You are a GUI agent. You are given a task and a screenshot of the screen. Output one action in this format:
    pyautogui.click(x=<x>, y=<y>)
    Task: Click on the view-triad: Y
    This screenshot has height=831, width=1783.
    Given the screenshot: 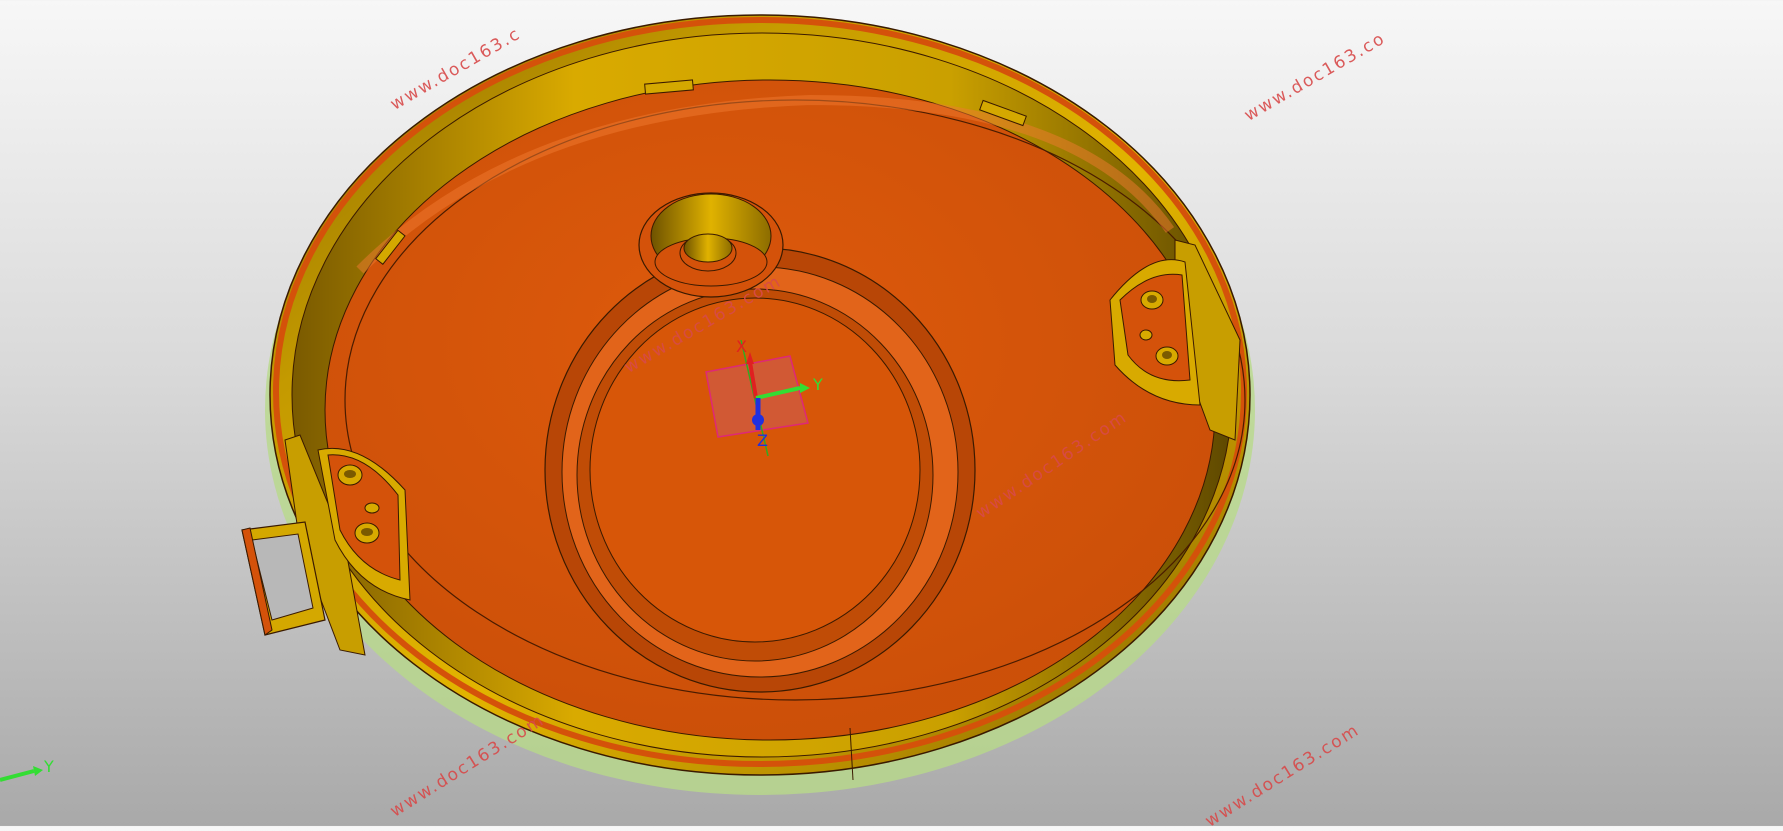 What is the action you would take?
    pyautogui.click(x=27, y=769)
    